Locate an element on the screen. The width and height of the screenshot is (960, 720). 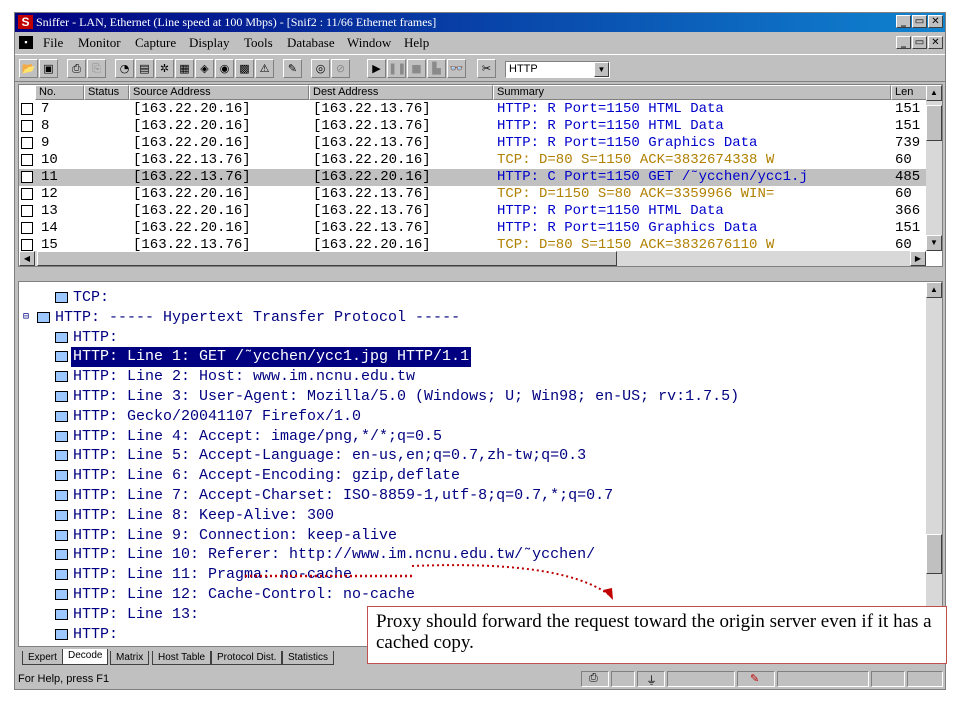
arrowhead-icon is located at coordinates (608, 594).